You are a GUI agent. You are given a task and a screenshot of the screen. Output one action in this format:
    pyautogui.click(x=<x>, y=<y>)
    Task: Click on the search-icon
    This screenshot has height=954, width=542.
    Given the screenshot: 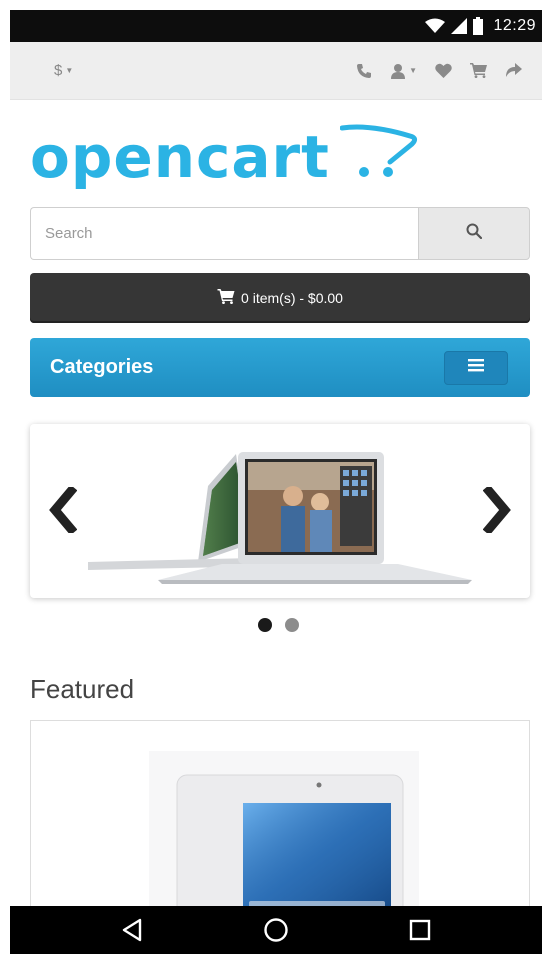 What is the action you would take?
    pyautogui.click(x=474, y=233)
    